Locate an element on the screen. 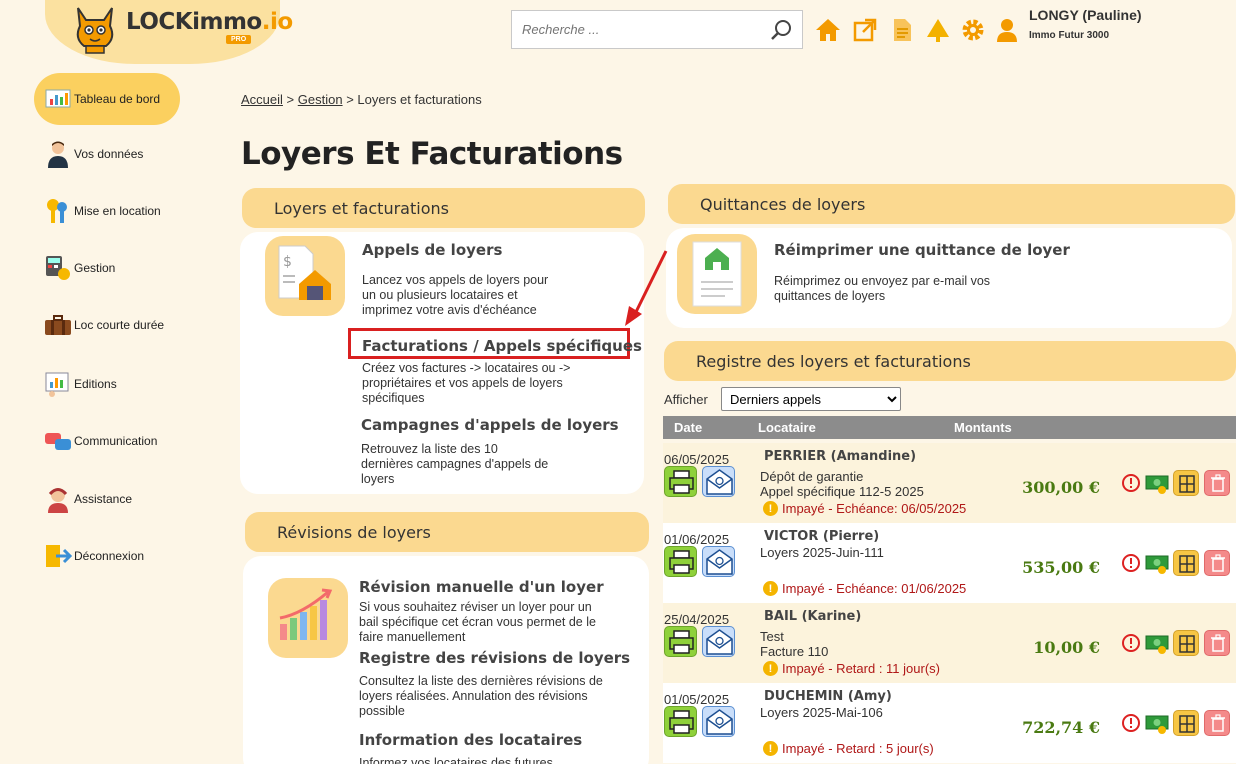  breadcrumb-current: Loyers et facturations is located at coordinates (419, 99).